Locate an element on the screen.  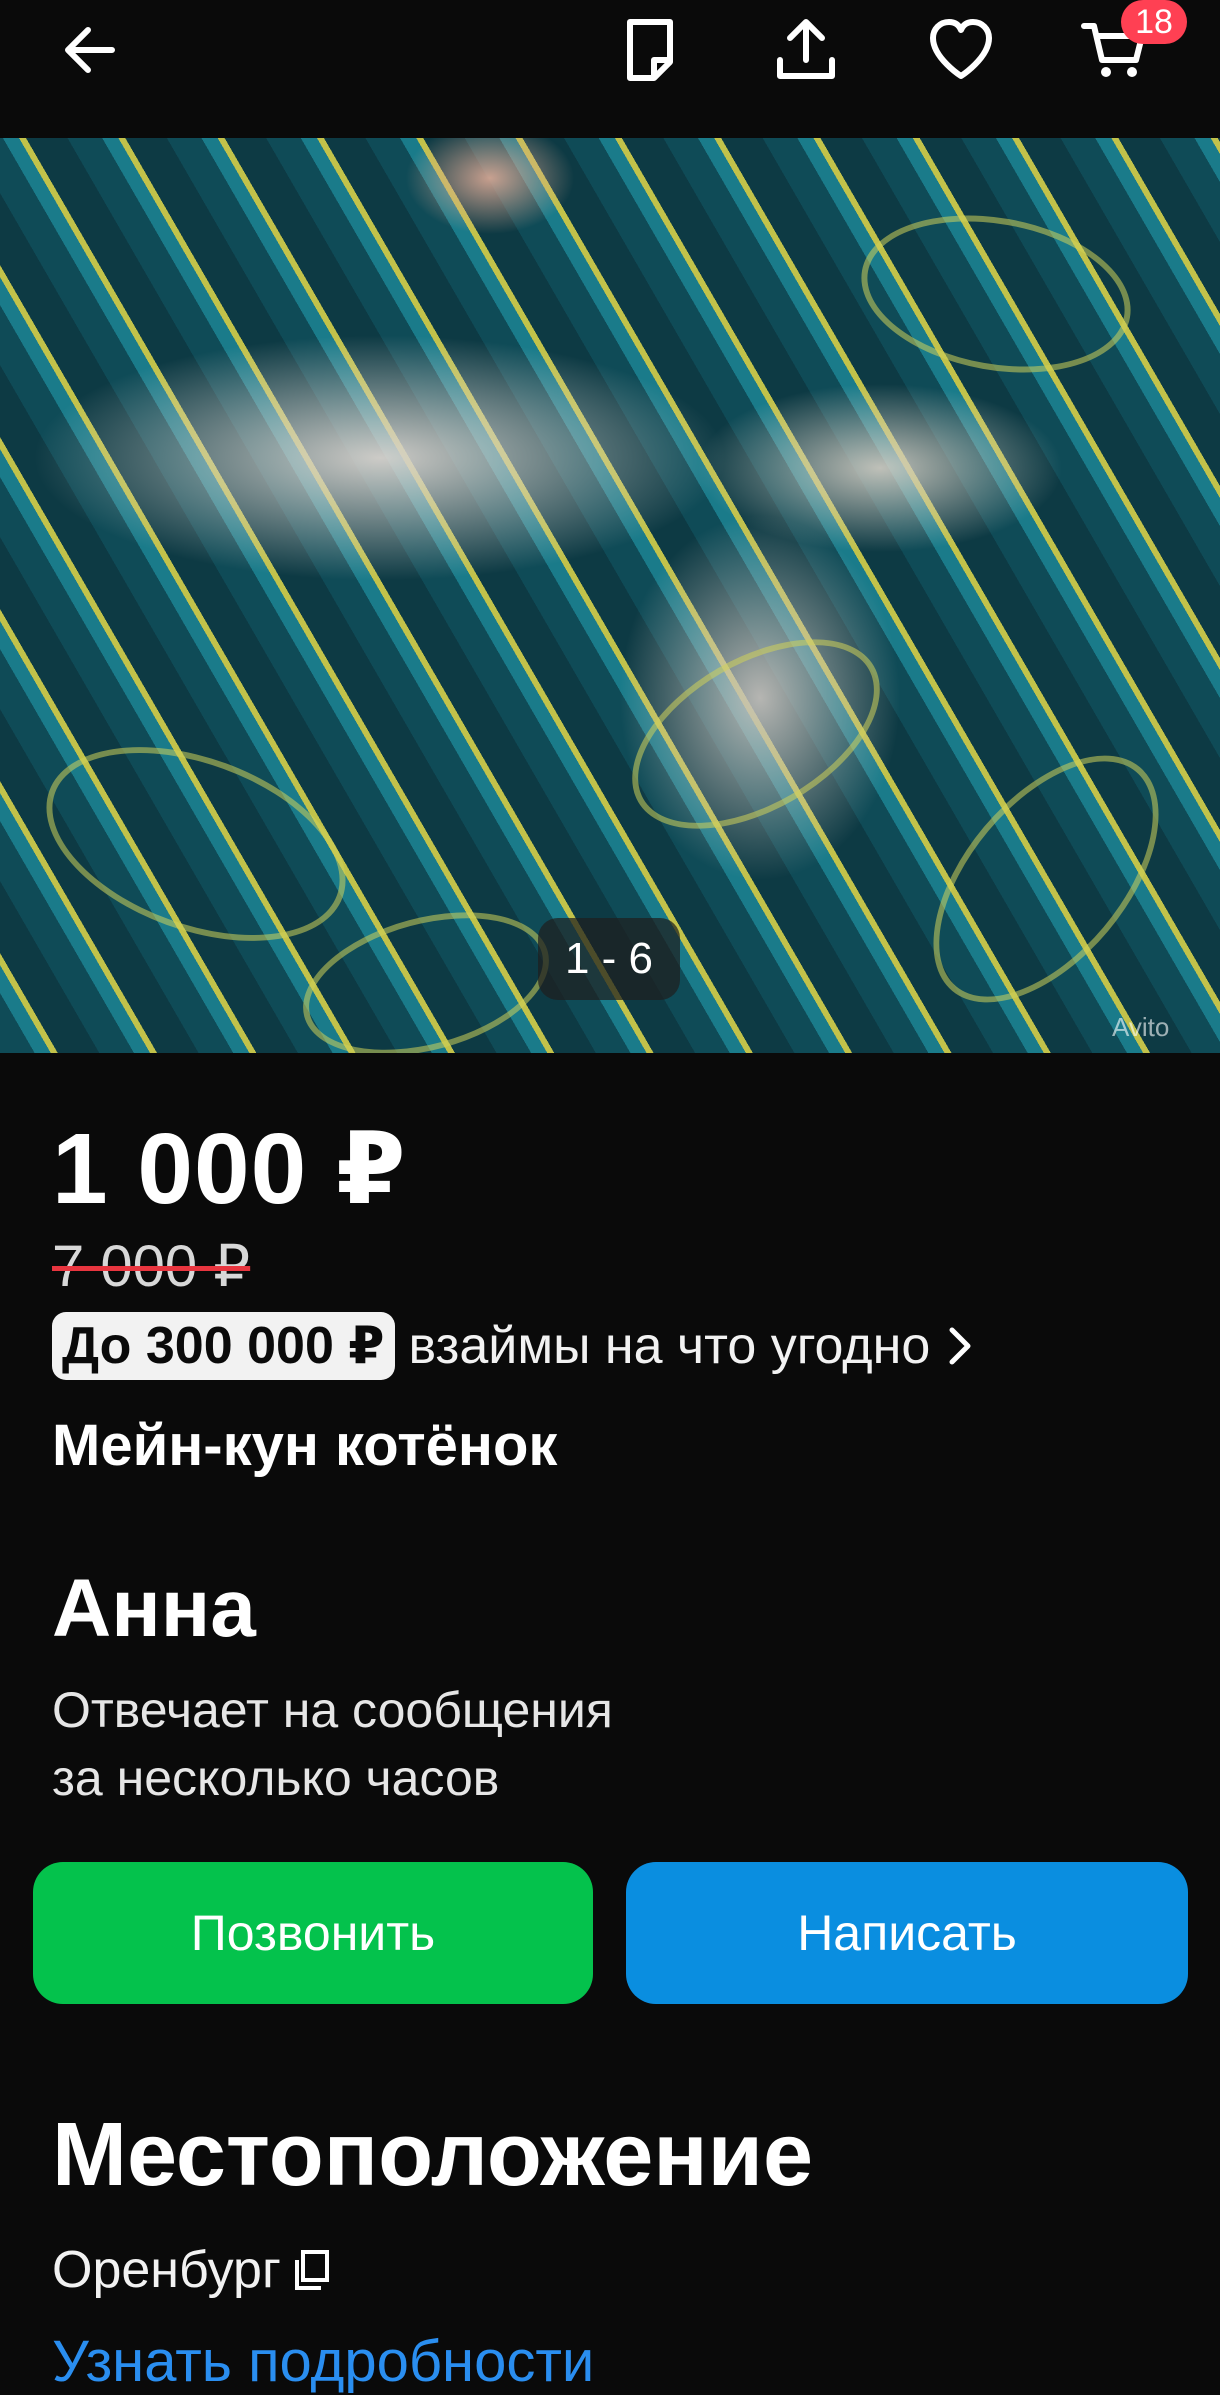
loan-offer: До 300 000 ₽ взаймы на что угодно is located at coordinates (513, 1346).